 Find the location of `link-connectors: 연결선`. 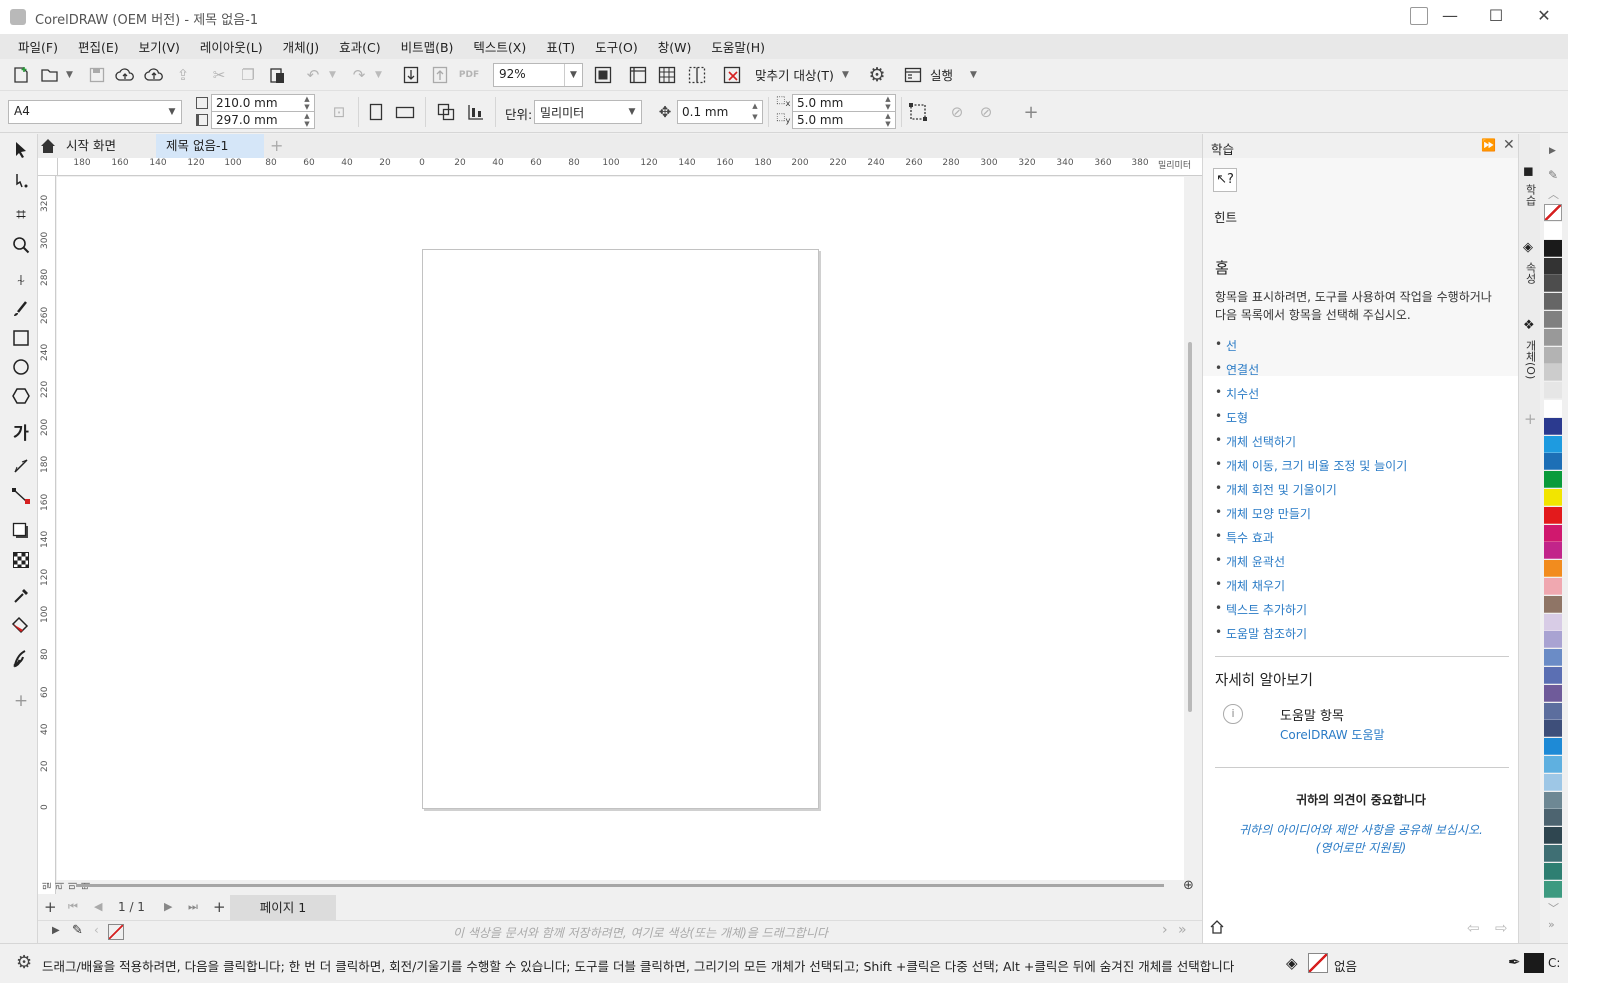

link-connectors: 연결선 is located at coordinates (1242, 369).